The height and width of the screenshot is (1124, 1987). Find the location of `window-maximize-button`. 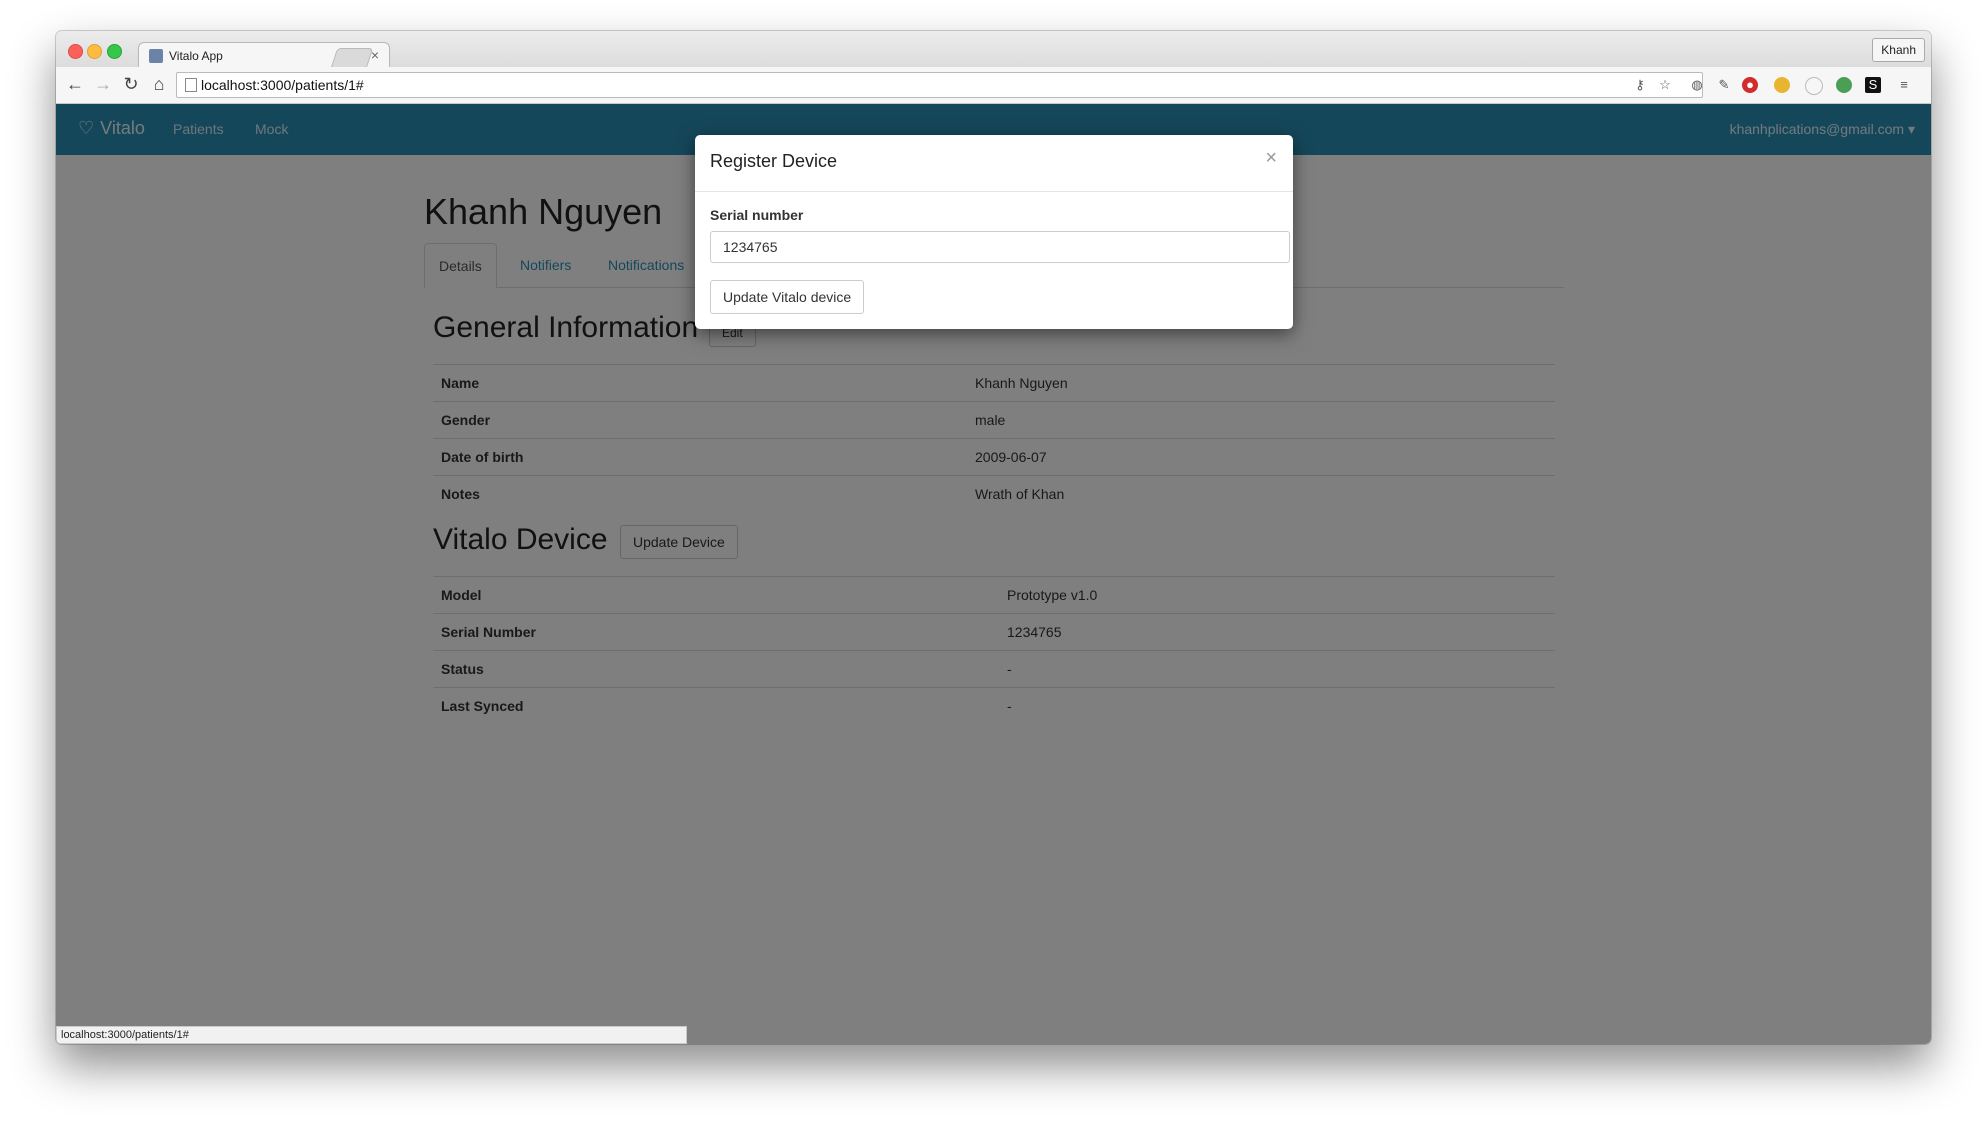

window-maximize-button is located at coordinates (114, 51).